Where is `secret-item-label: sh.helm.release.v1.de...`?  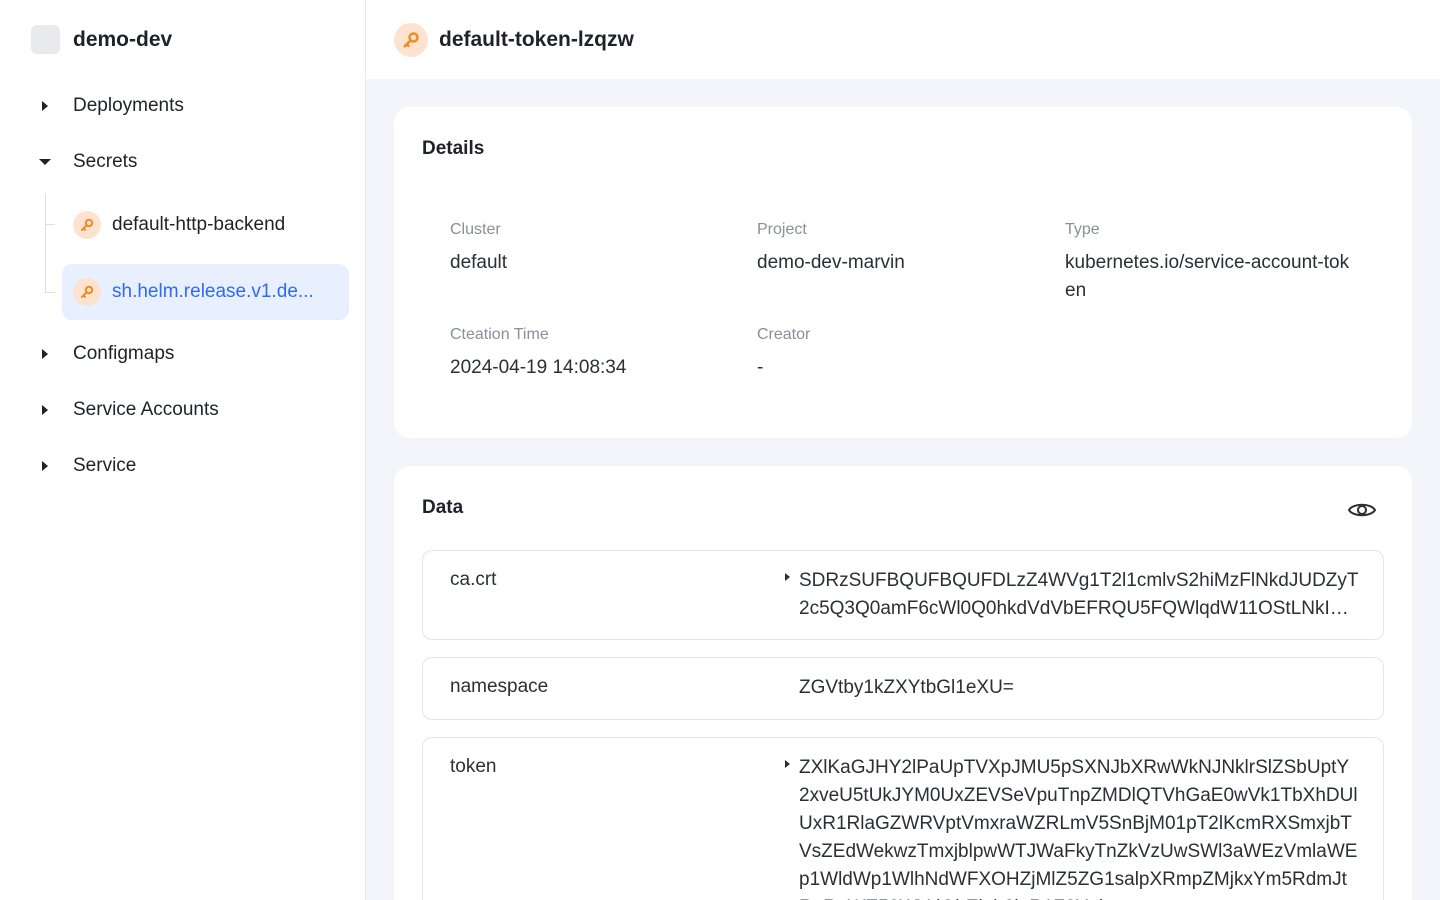
secret-item-label: sh.helm.release.v1.de... is located at coordinates (213, 291).